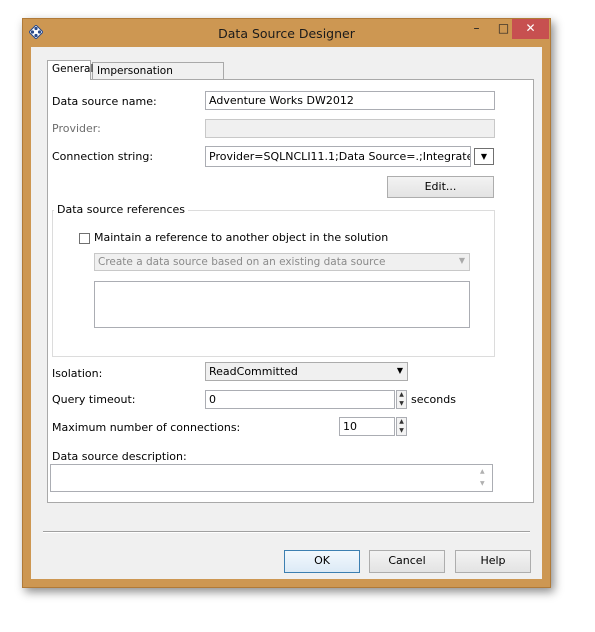 This screenshot has height=632, width=595. I want to click on data-source-name-label: Data source name:, so click(104, 101).